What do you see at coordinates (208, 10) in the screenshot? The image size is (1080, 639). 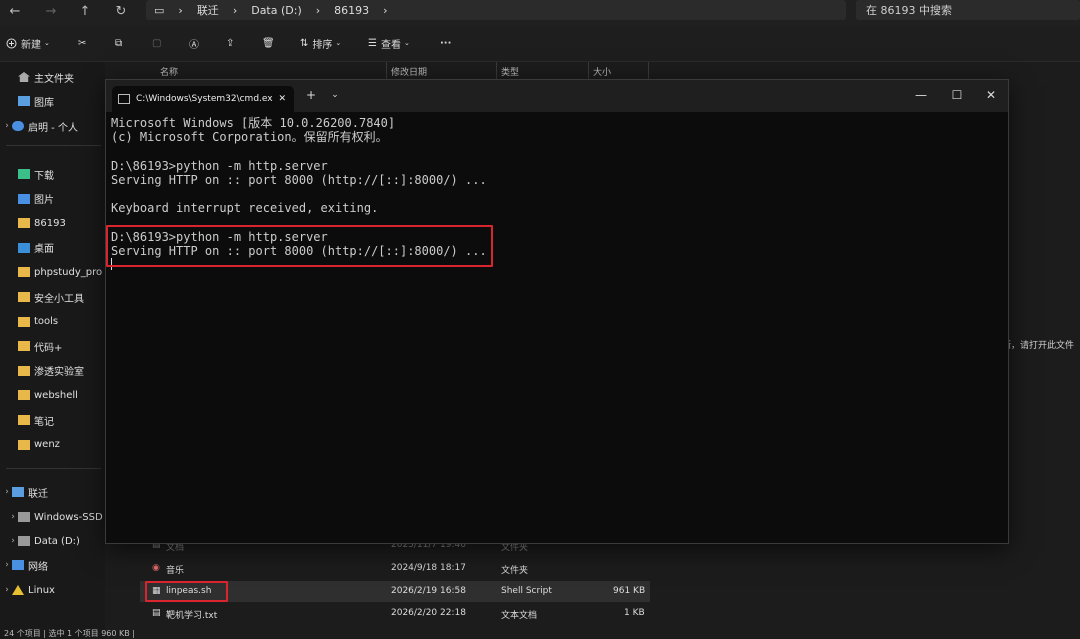 I see `breadcrumb-item: 联迁` at bounding box center [208, 10].